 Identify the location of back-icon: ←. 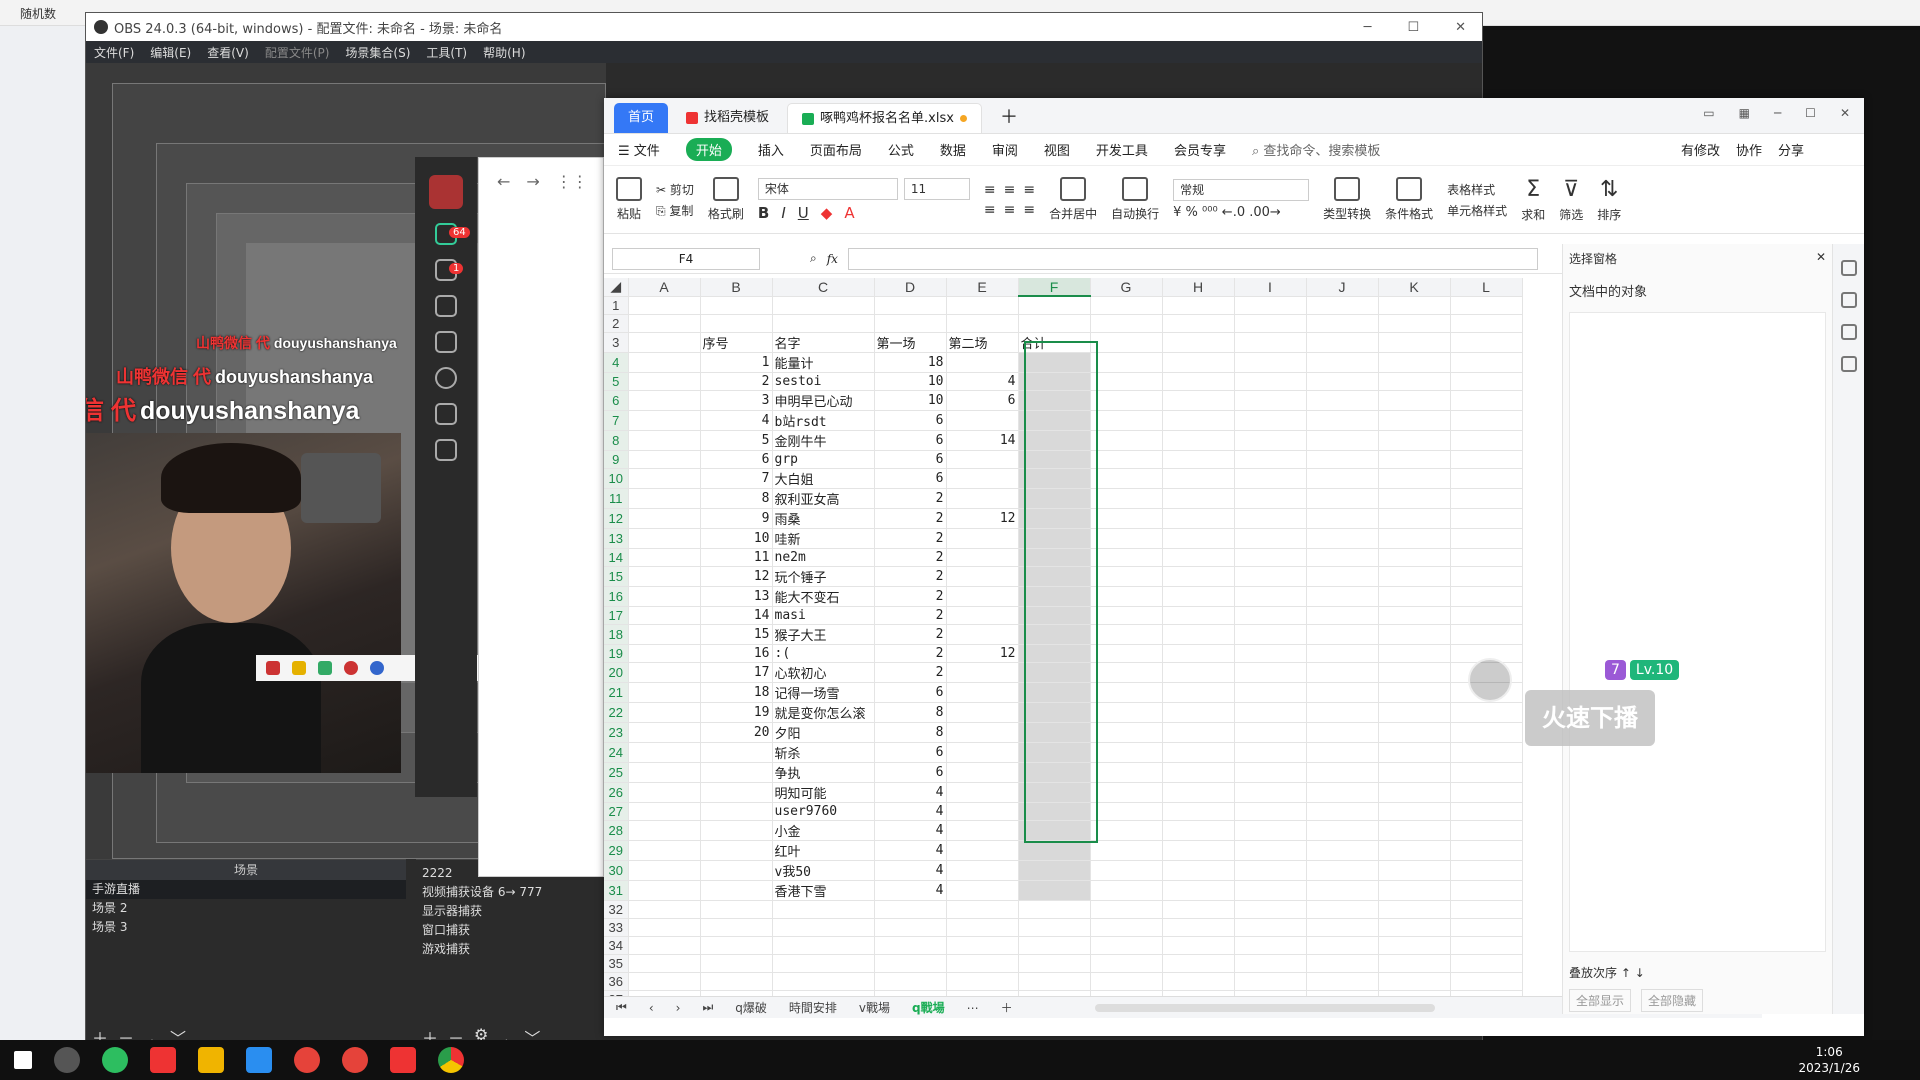
(503, 181).